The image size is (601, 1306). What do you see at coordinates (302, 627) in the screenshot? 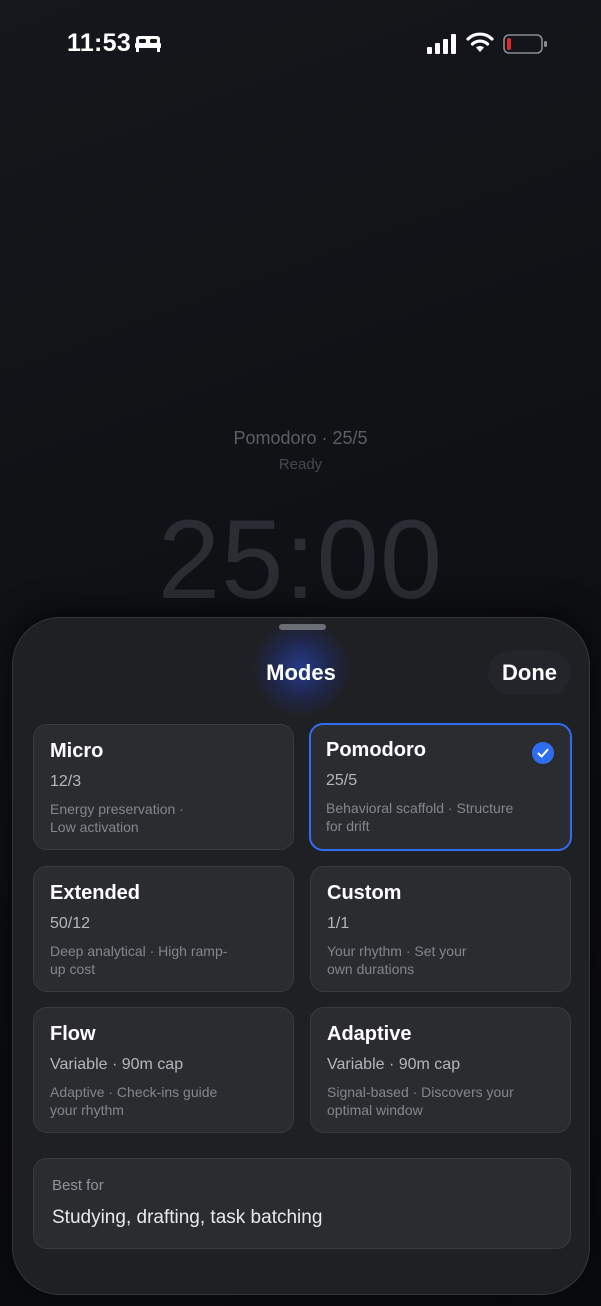
I see `sheet-grabber` at bounding box center [302, 627].